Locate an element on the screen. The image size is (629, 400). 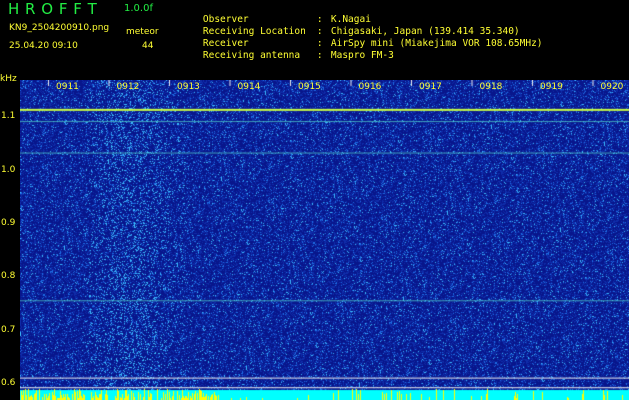
x-tick-label: 0916 is located at coordinates (370, 87).